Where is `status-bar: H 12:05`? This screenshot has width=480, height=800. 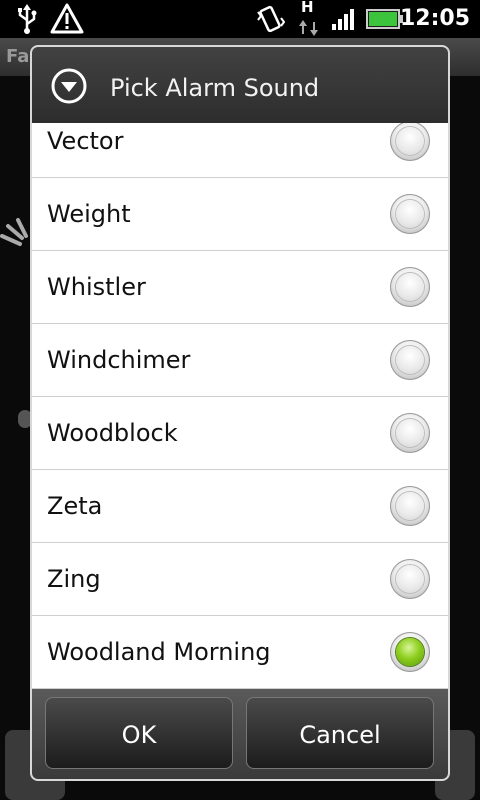
status-bar: H 12:05 is located at coordinates (240, 19).